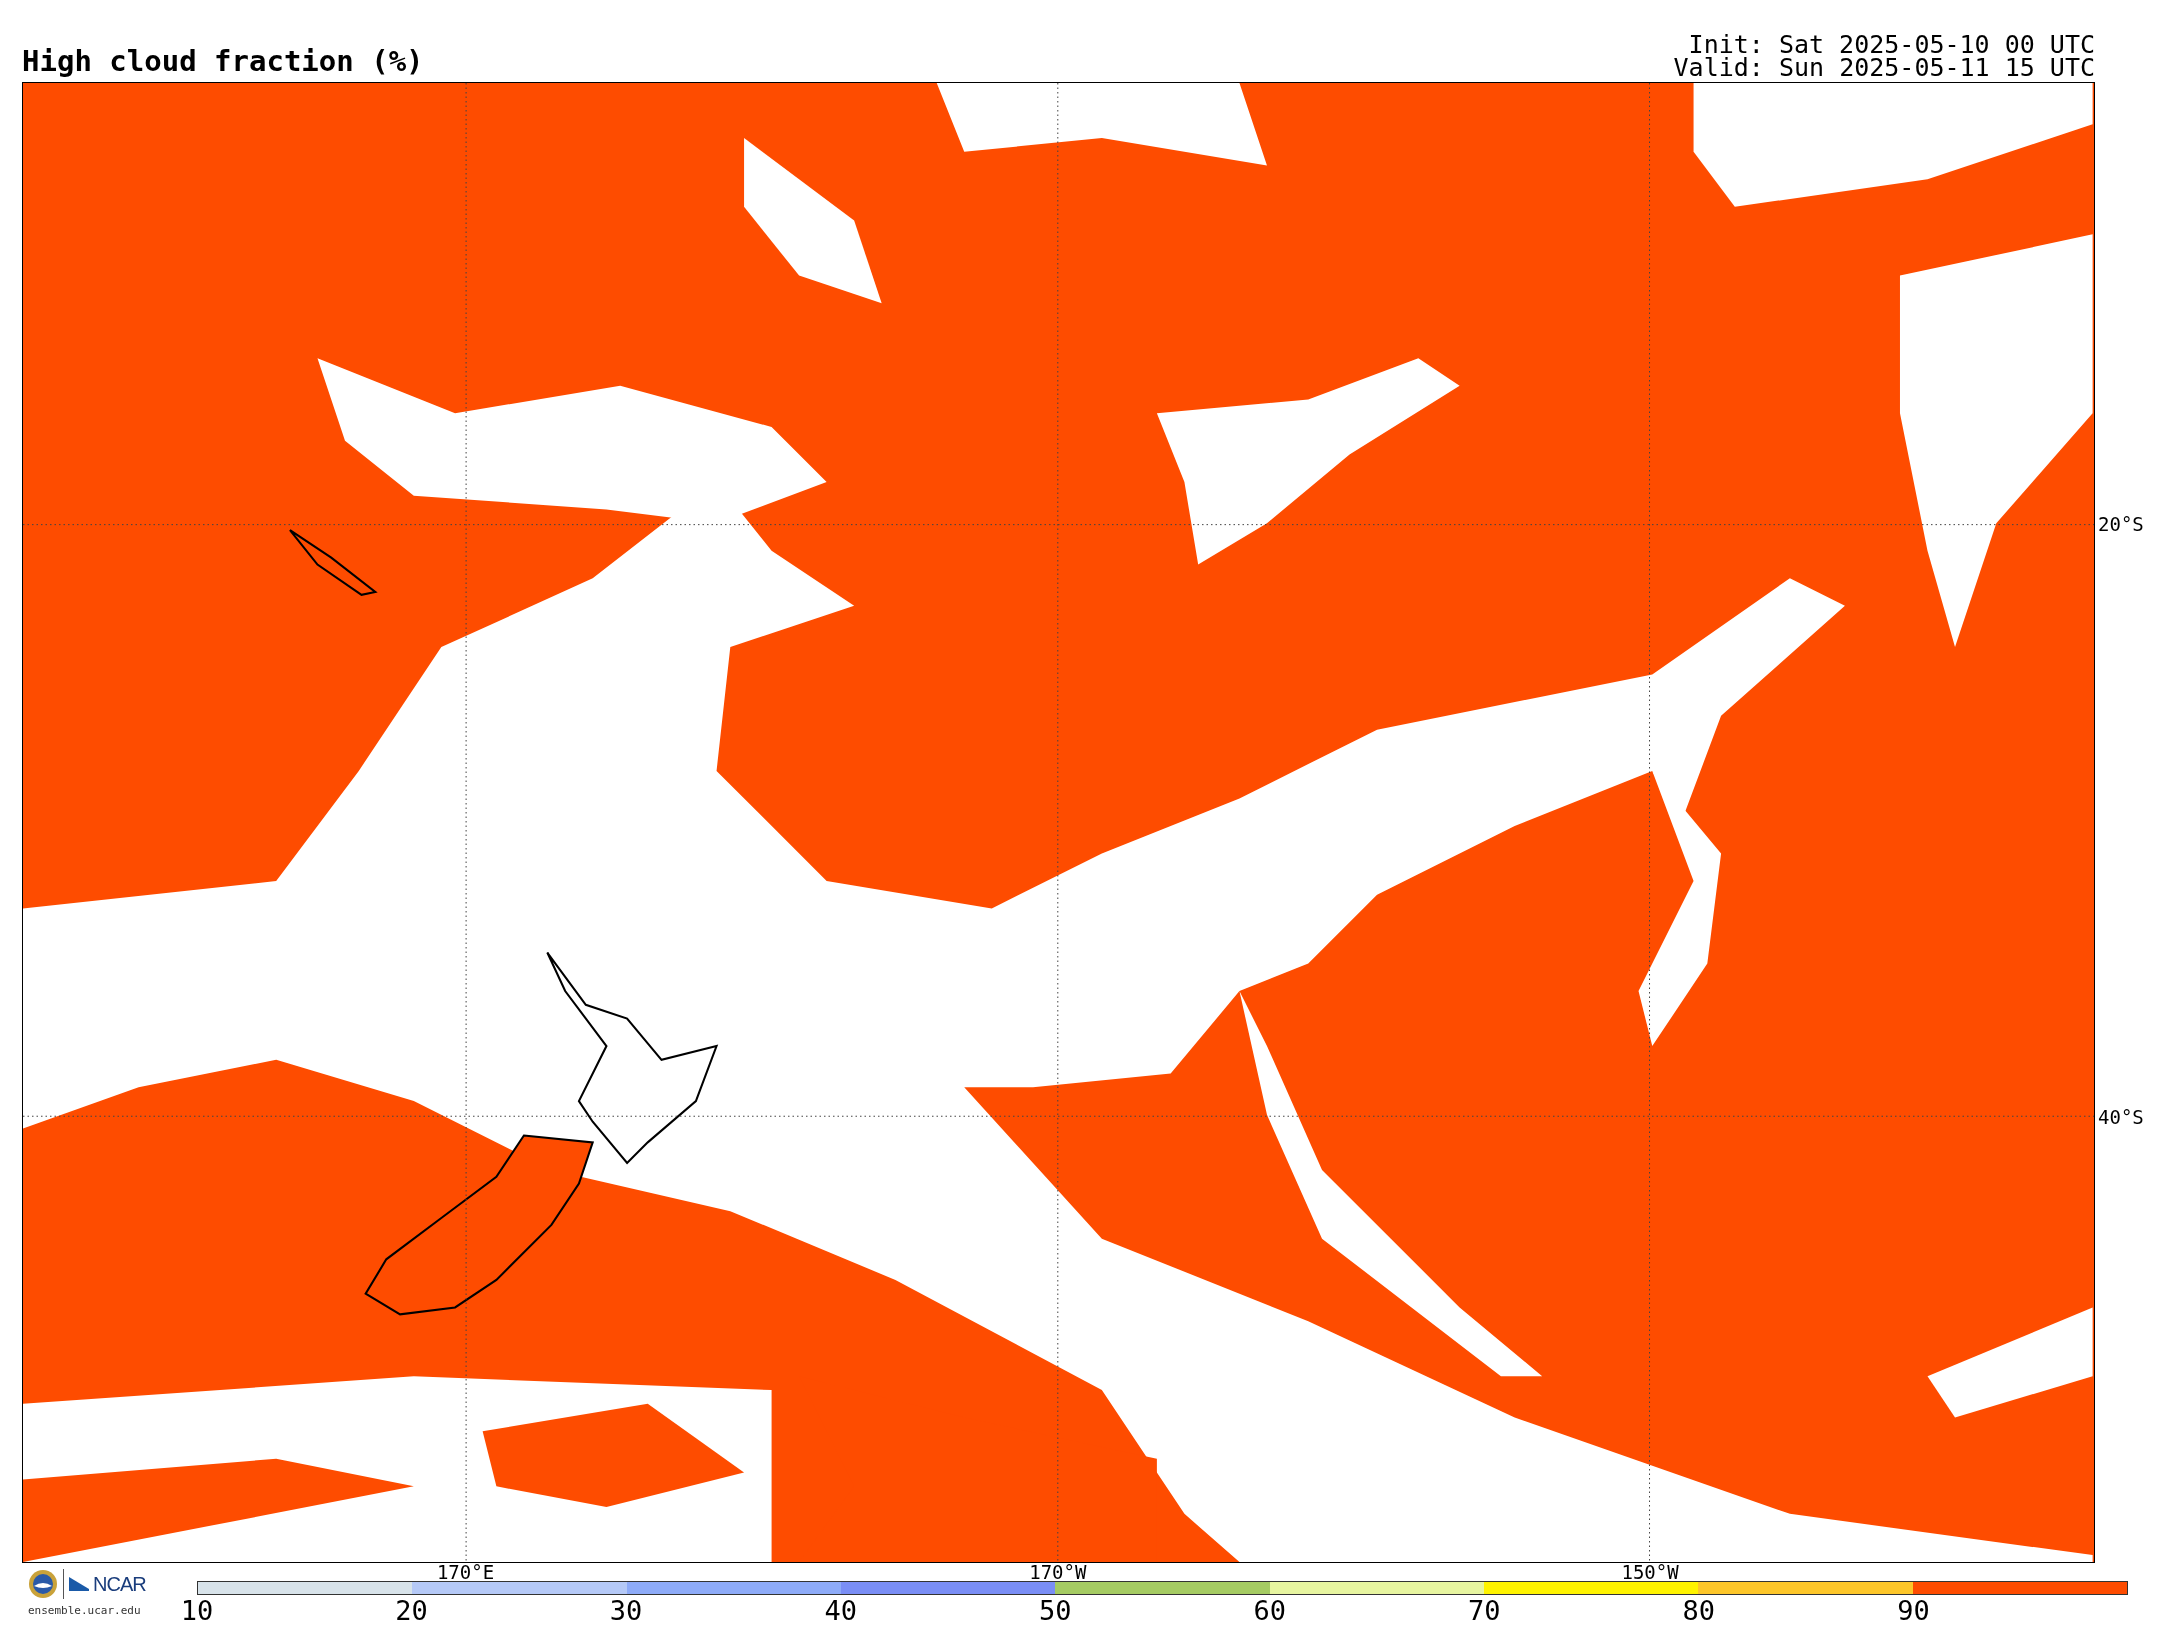 This screenshot has height=1626, width=2160. What do you see at coordinates (1913, 1610) in the screenshot?
I see `tick-label: 90` at bounding box center [1913, 1610].